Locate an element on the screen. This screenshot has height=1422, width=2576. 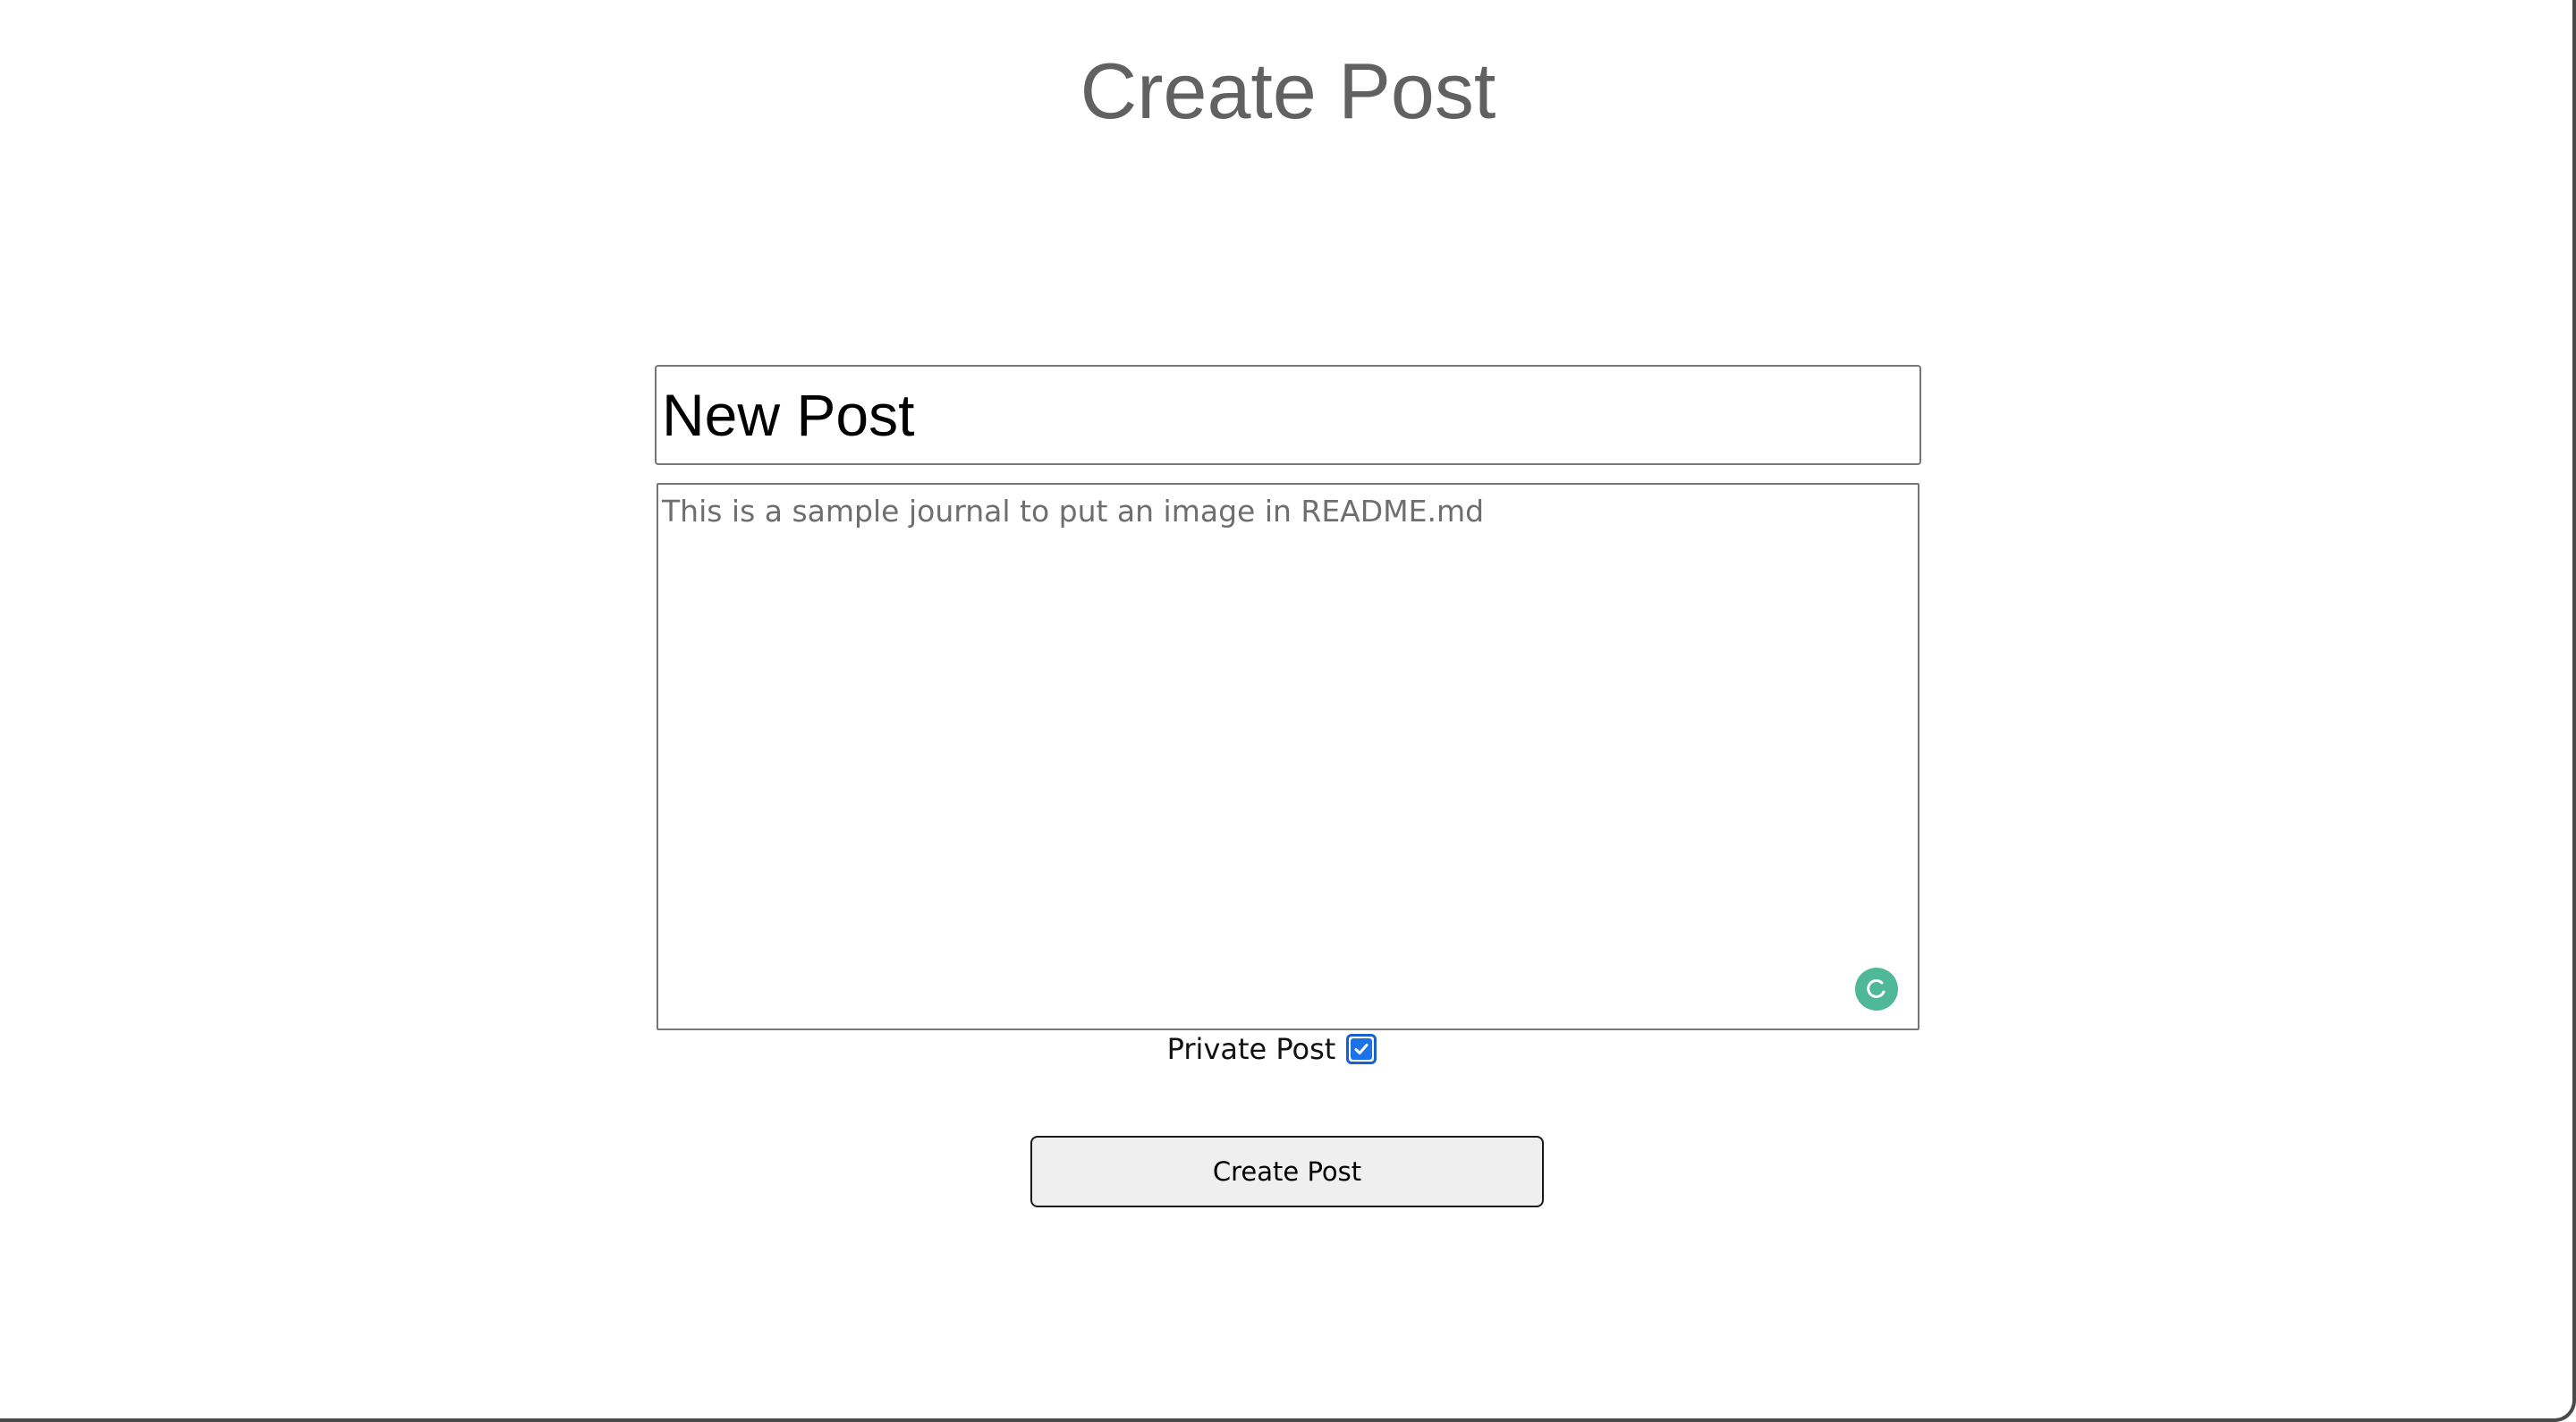
private-post-checkbox is located at coordinates (1361, 1049).